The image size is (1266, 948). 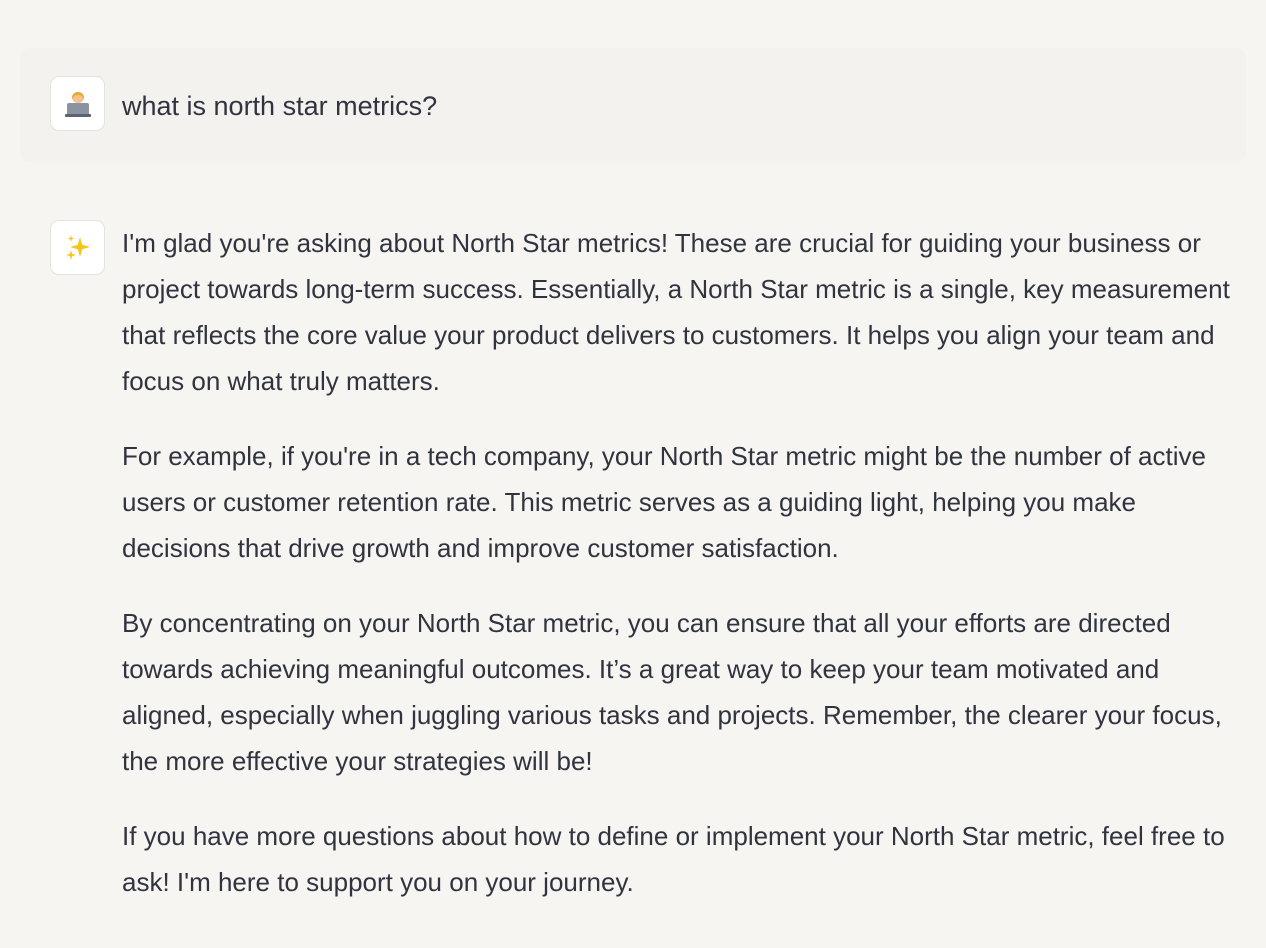 I want to click on user-message-text: what is north star metrics?, so click(x=280, y=106).